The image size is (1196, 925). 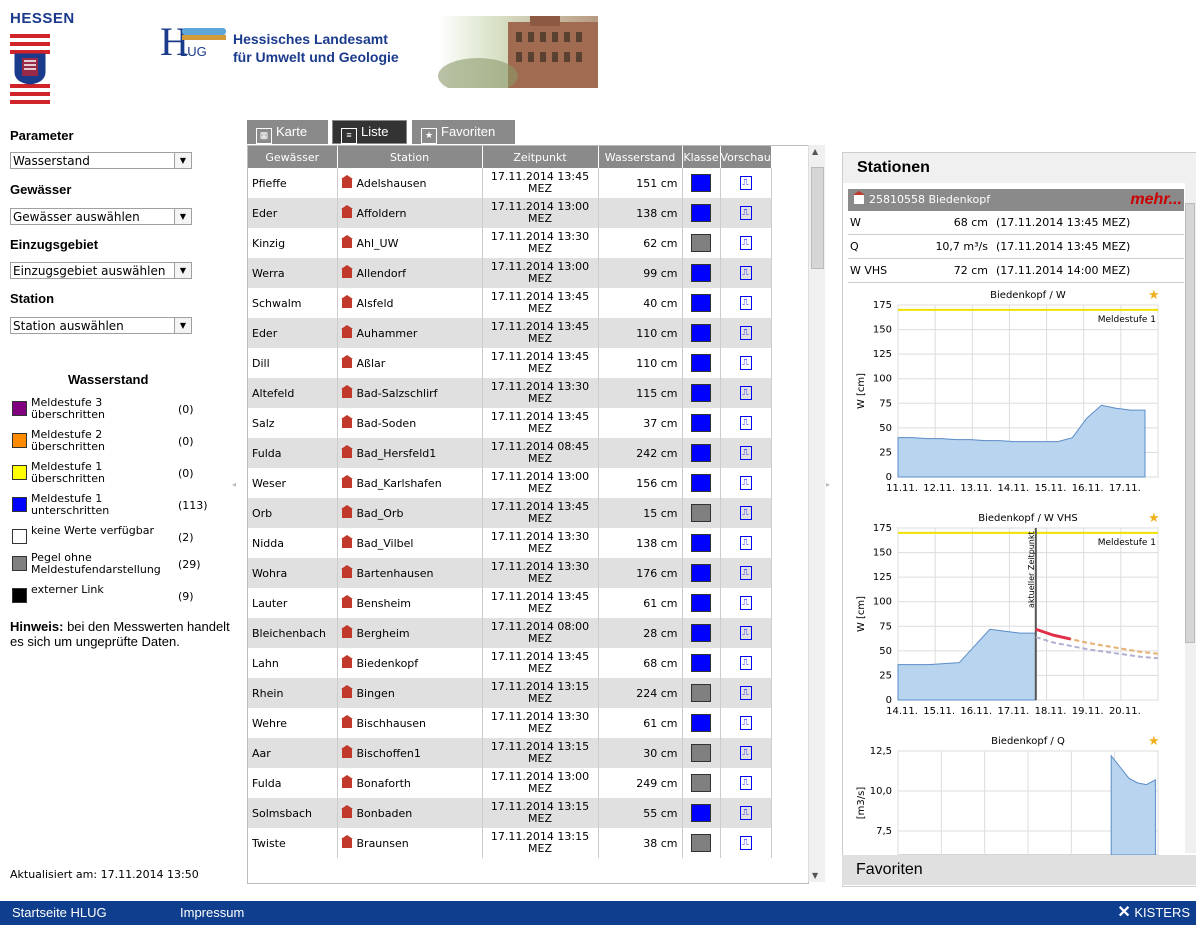 I want to click on table-row: Werra Allendorf 17.11.2014 13:00 MEZ 99 cm ⎍, so click(x=510, y=273).